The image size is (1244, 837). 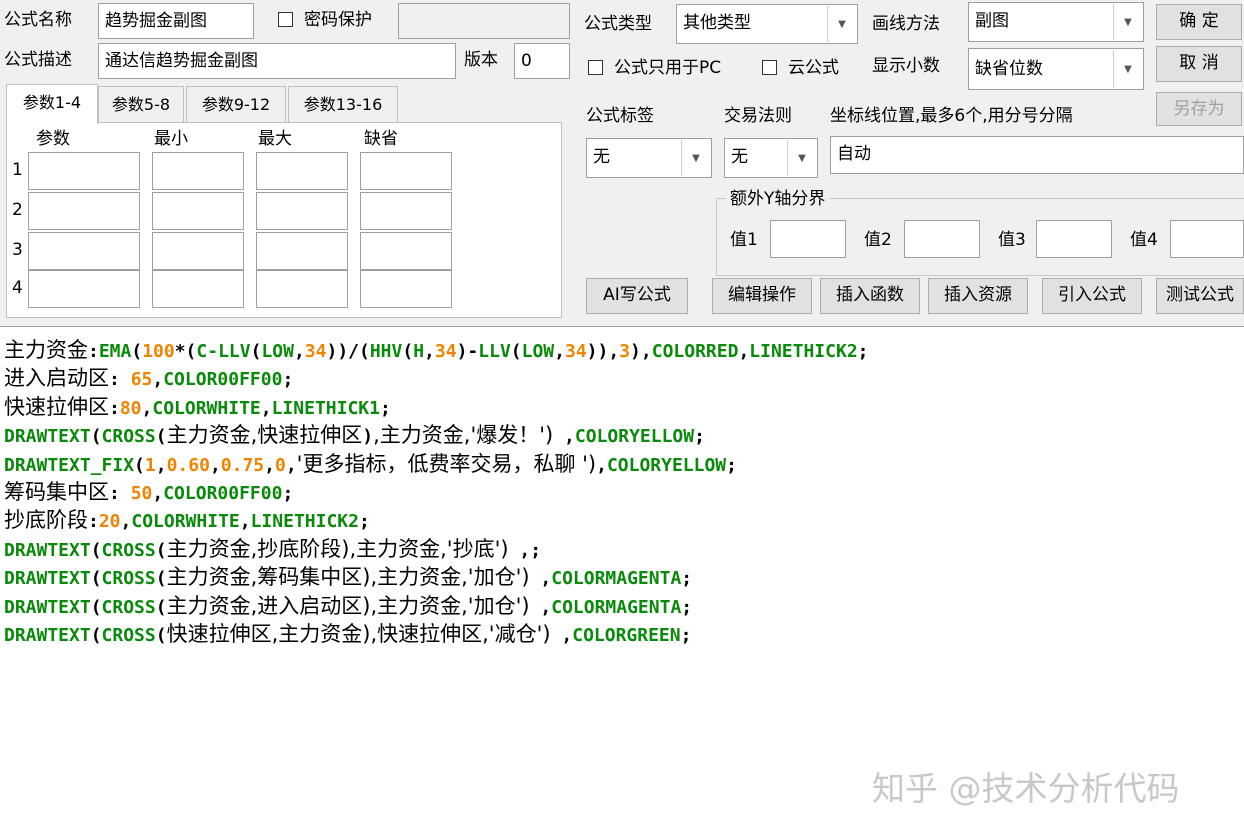 What do you see at coordinates (942, 239) in the screenshot?
I see `y-value-2-input` at bounding box center [942, 239].